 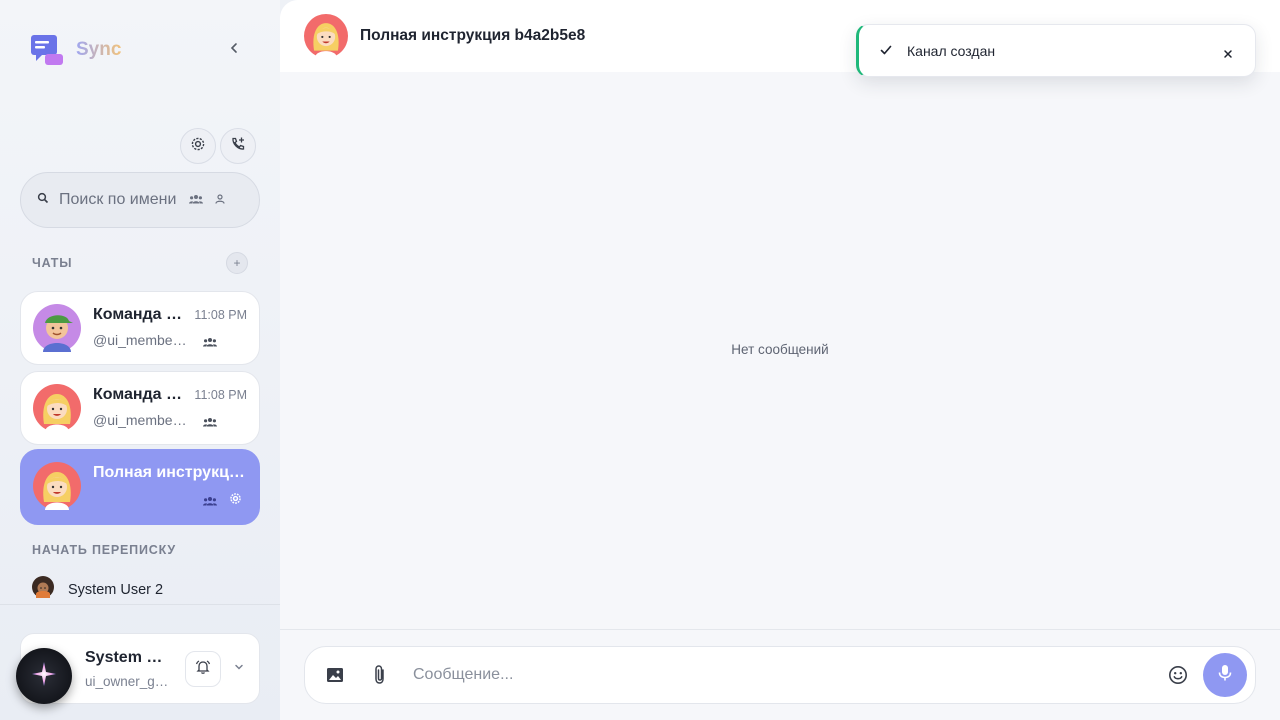 I want to click on search-box, so click(x=140, y=200).